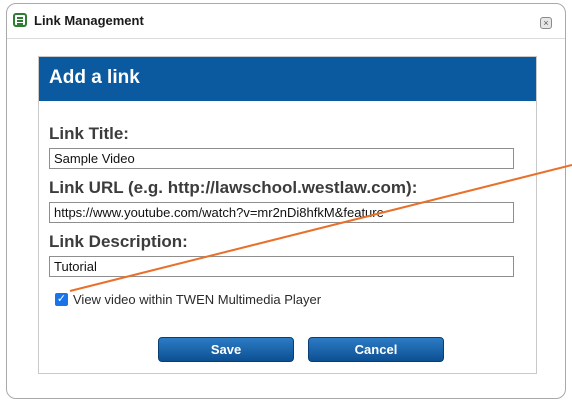 This screenshot has height=402, width=572. I want to click on close-glyph: ×, so click(546, 22).